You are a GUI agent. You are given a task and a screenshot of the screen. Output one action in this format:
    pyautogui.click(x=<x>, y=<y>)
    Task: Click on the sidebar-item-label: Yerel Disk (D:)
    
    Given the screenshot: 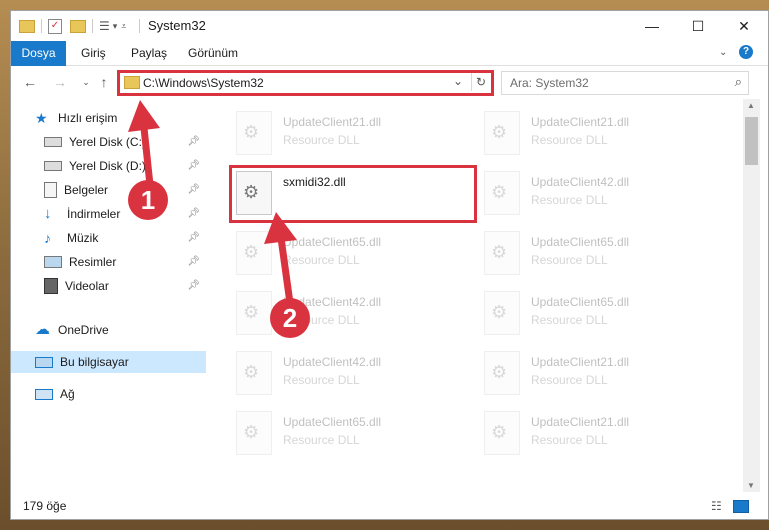 What is the action you would take?
    pyautogui.click(x=107, y=166)
    